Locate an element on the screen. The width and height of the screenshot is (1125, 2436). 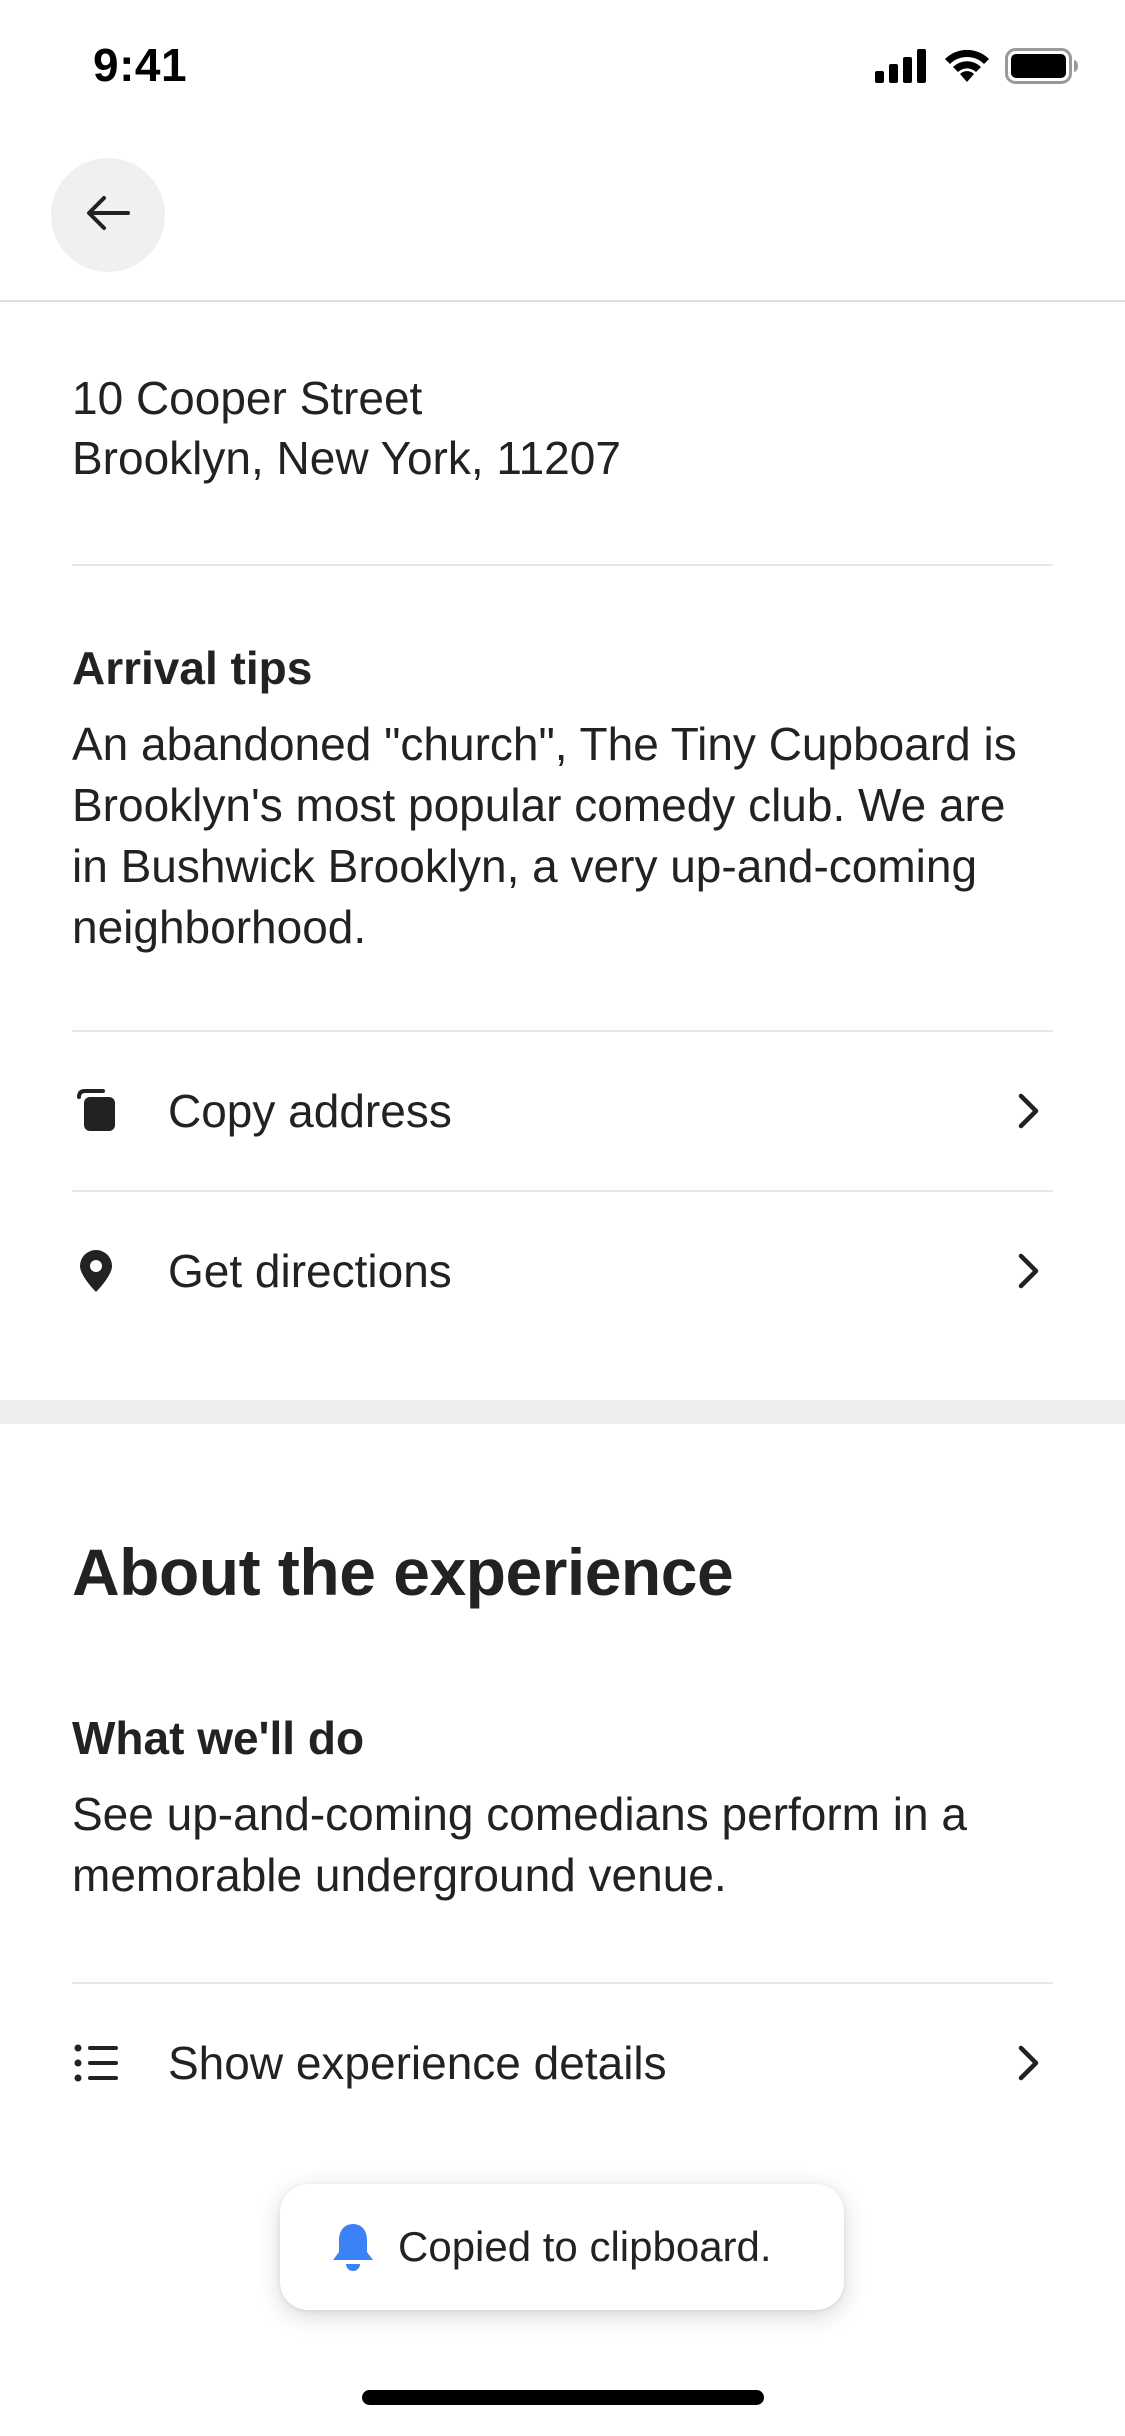
list-icon is located at coordinates (96, 2063).